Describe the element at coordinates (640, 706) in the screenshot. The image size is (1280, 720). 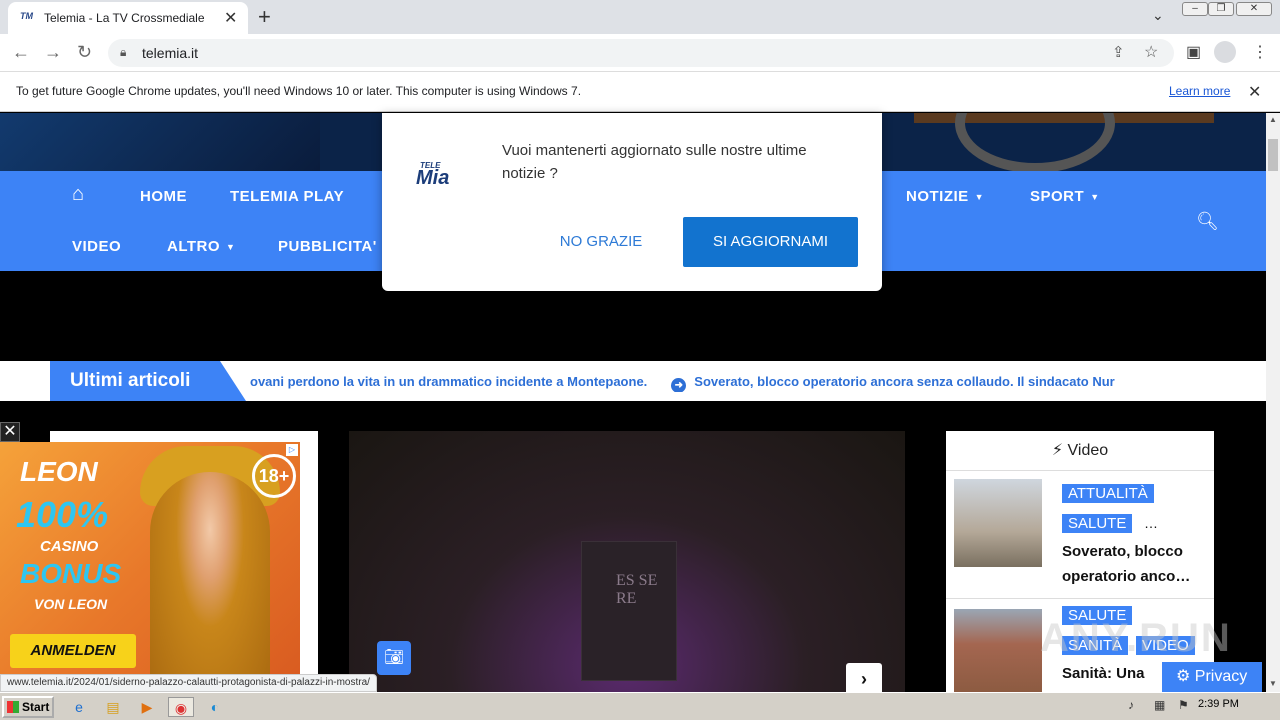
I see `windows-taskbar: Start e ▤ ▶ ◉ ◐ ♪ ▦ ⚑ 2:39 PM` at that location.